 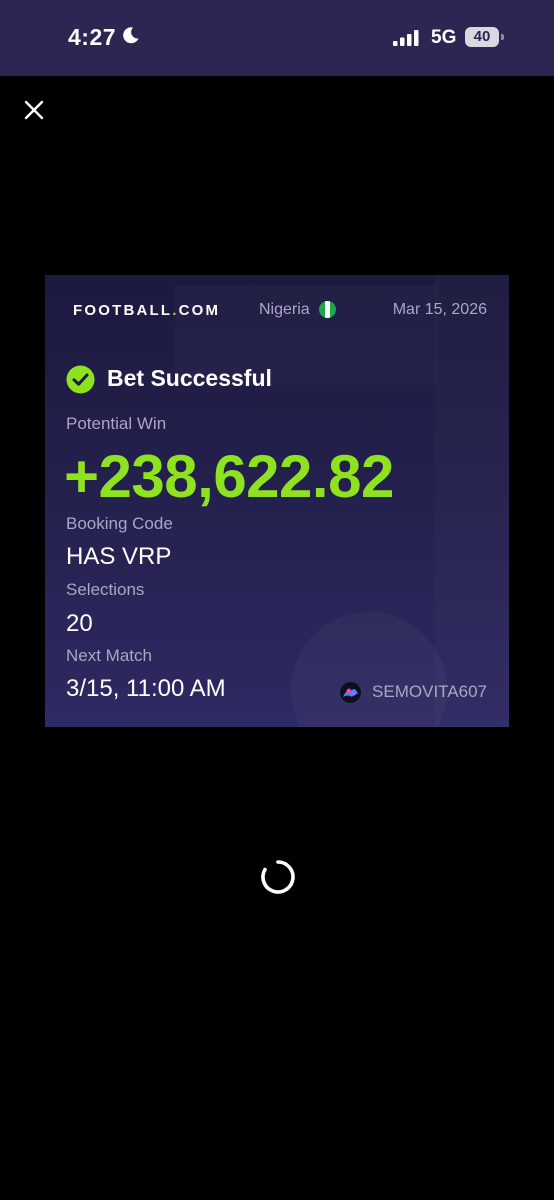 What do you see at coordinates (502, 37) in the screenshot?
I see `battery-tip` at bounding box center [502, 37].